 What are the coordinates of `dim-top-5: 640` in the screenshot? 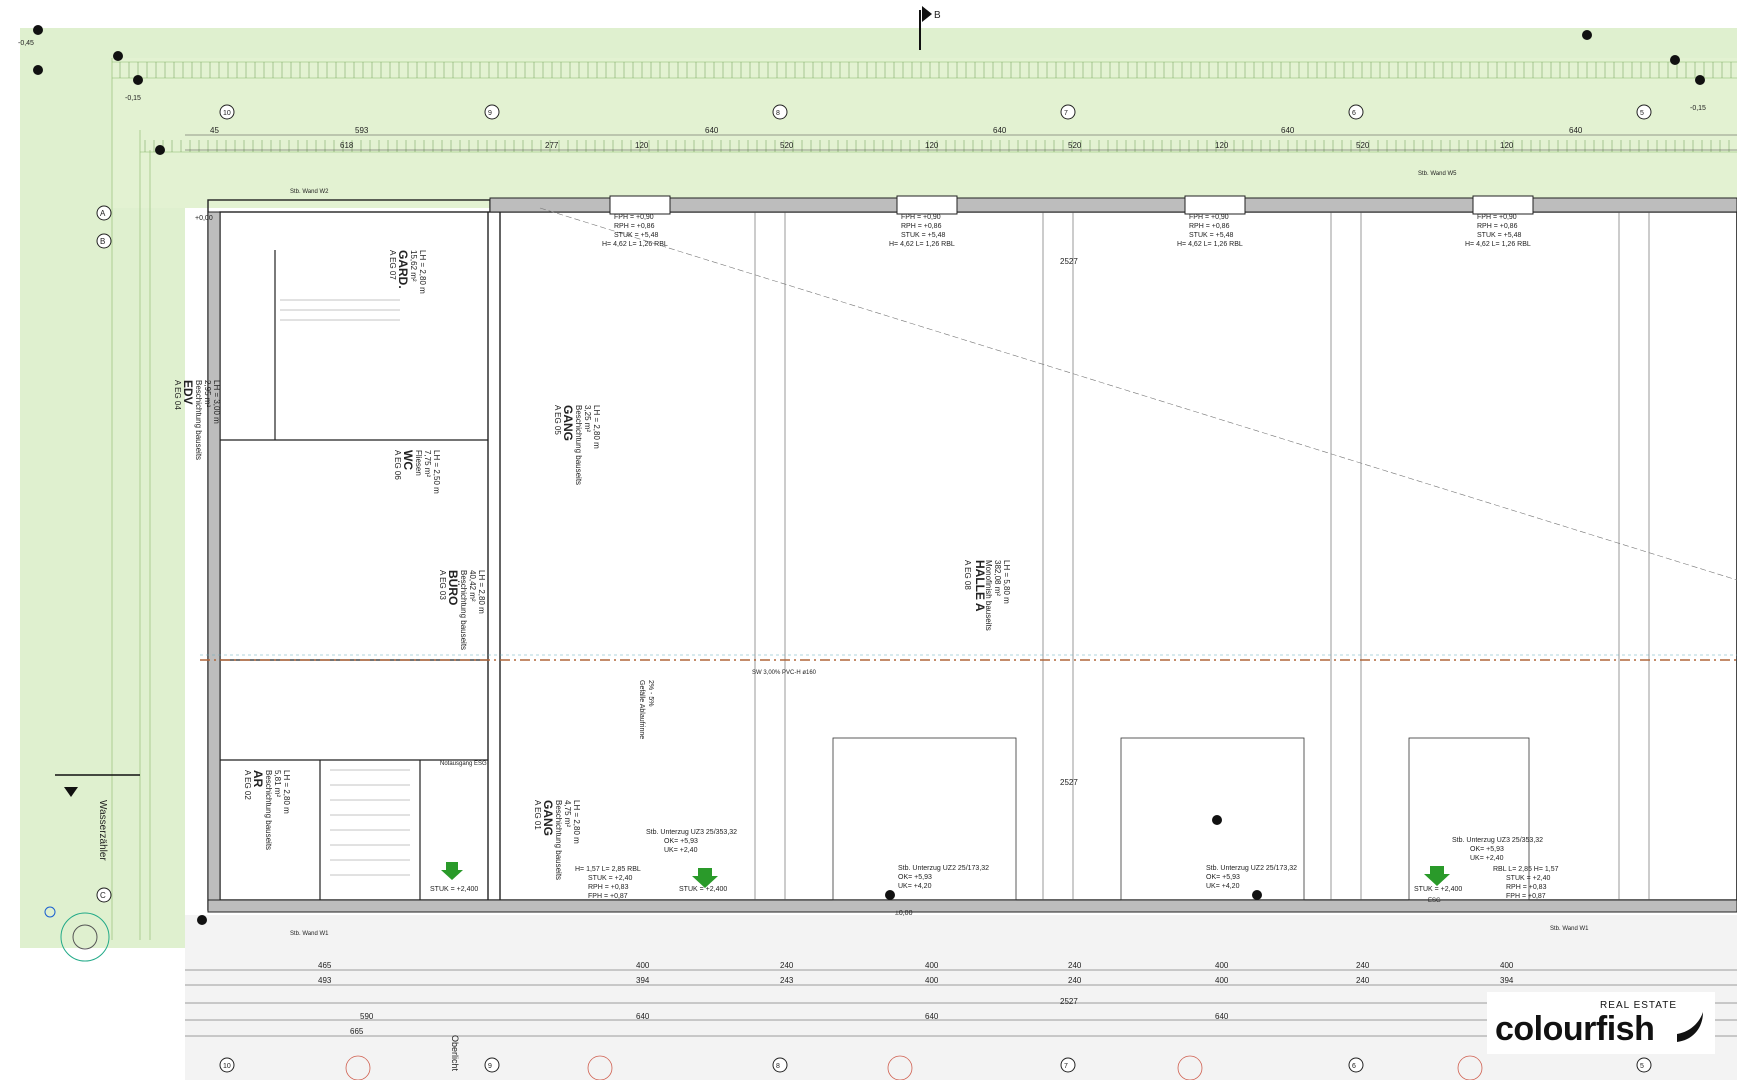 It's located at (1576, 130).